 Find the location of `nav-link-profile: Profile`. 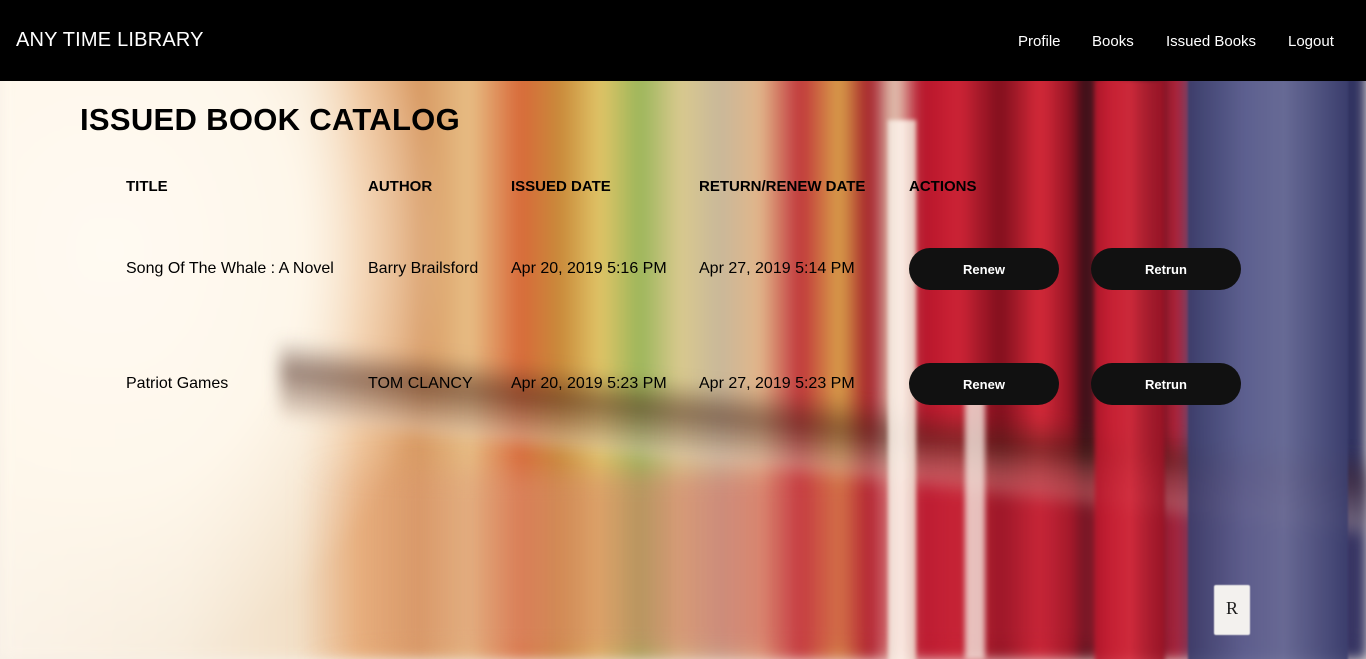

nav-link-profile: Profile is located at coordinates (1039, 41).